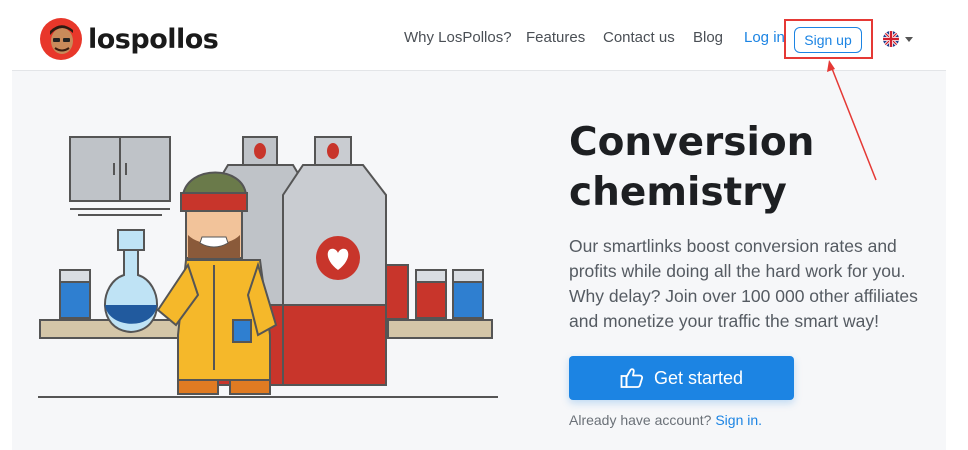 The height and width of the screenshot is (450, 968). Describe the element at coordinates (738, 420) in the screenshot. I see `signin-link: Sign in.` at that location.